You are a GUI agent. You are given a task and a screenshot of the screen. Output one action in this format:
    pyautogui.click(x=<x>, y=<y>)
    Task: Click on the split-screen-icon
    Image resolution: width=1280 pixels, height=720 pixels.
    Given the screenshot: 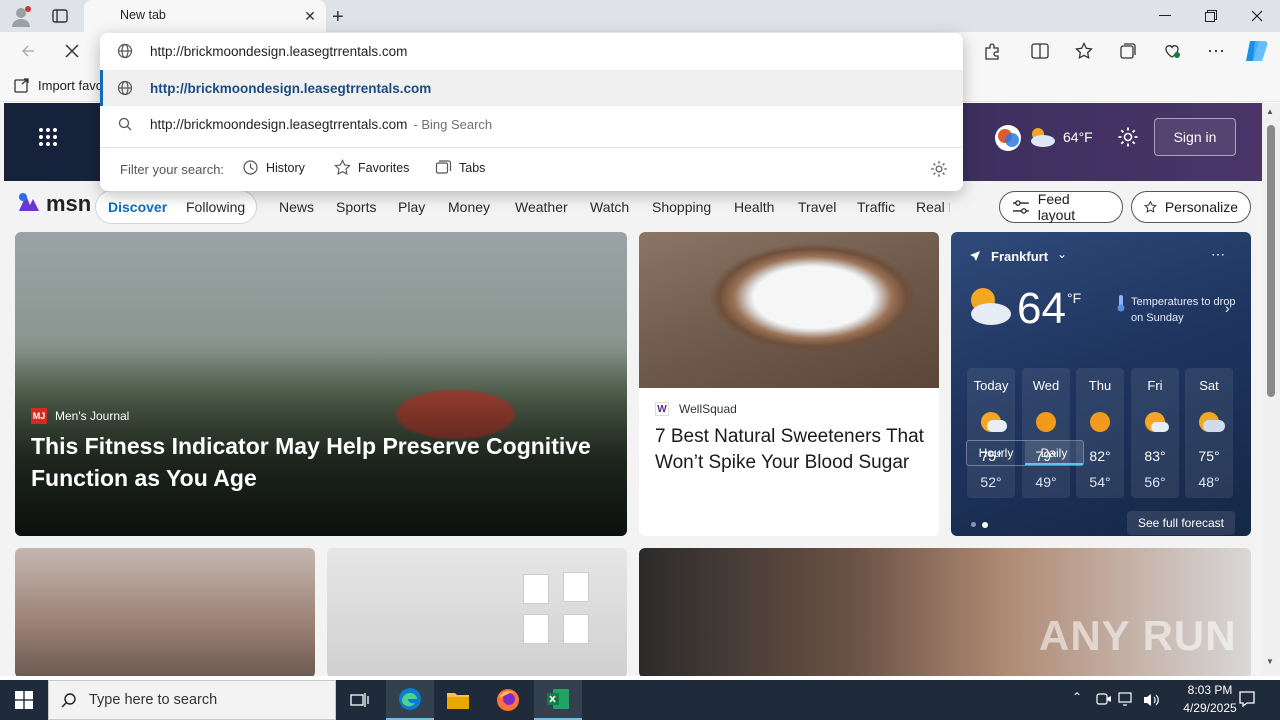 What is the action you would take?
    pyautogui.click(x=1040, y=51)
    